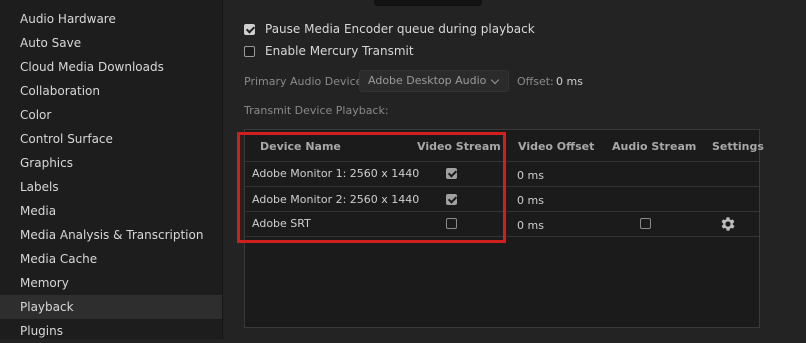  What do you see at coordinates (111, 283) in the screenshot?
I see `sidebar-item-memory: Memory` at bounding box center [111, 283].